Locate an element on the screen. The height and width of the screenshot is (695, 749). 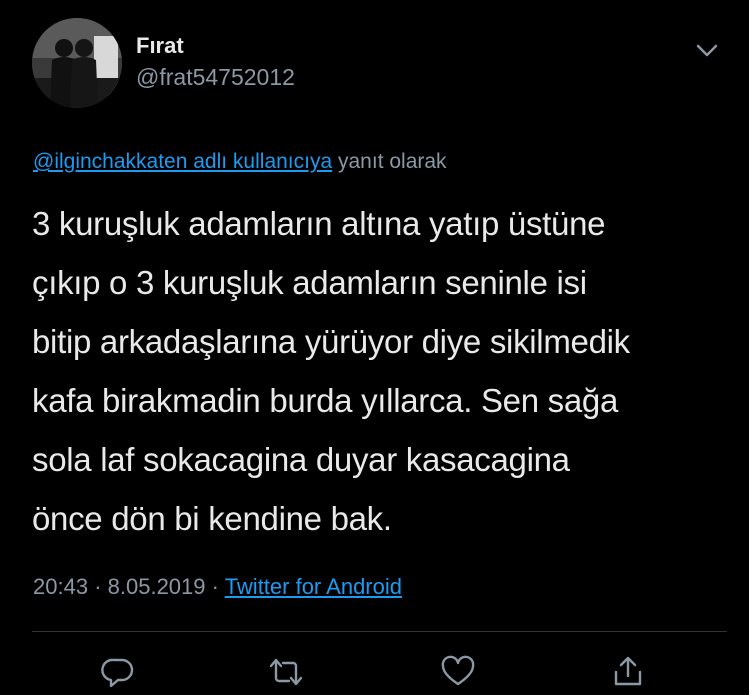
tweet-line: 3 kuruşluk adamların altına yatıp üstüne is located at coordinates (319, 223).